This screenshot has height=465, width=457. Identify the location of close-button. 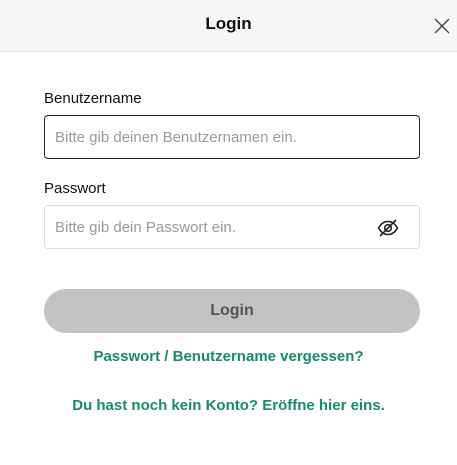
(442, 26).